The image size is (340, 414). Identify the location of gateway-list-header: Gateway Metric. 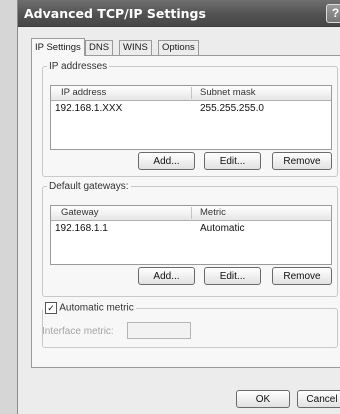
(191, 213).